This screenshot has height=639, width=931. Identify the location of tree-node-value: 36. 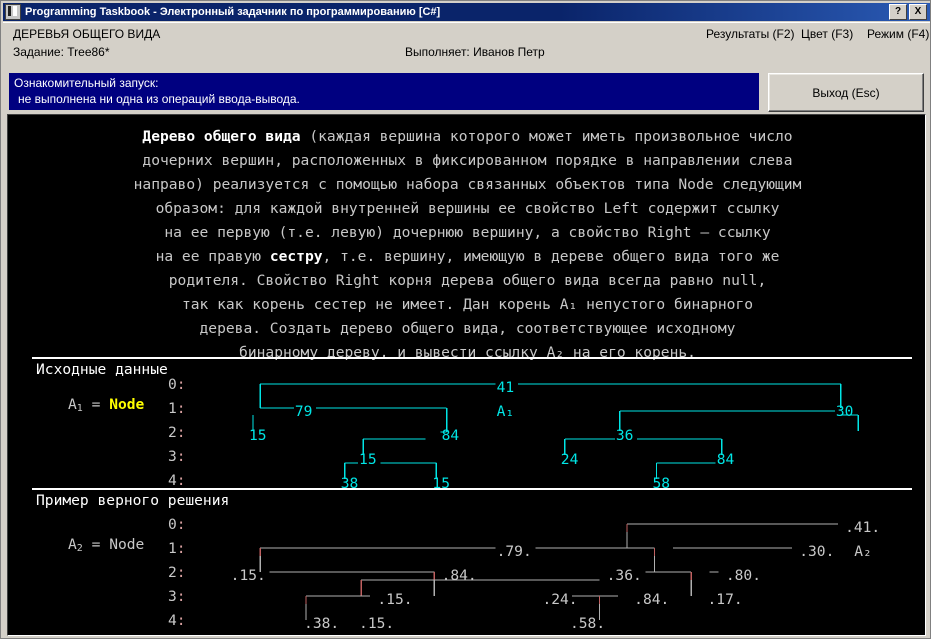
(624, 435).